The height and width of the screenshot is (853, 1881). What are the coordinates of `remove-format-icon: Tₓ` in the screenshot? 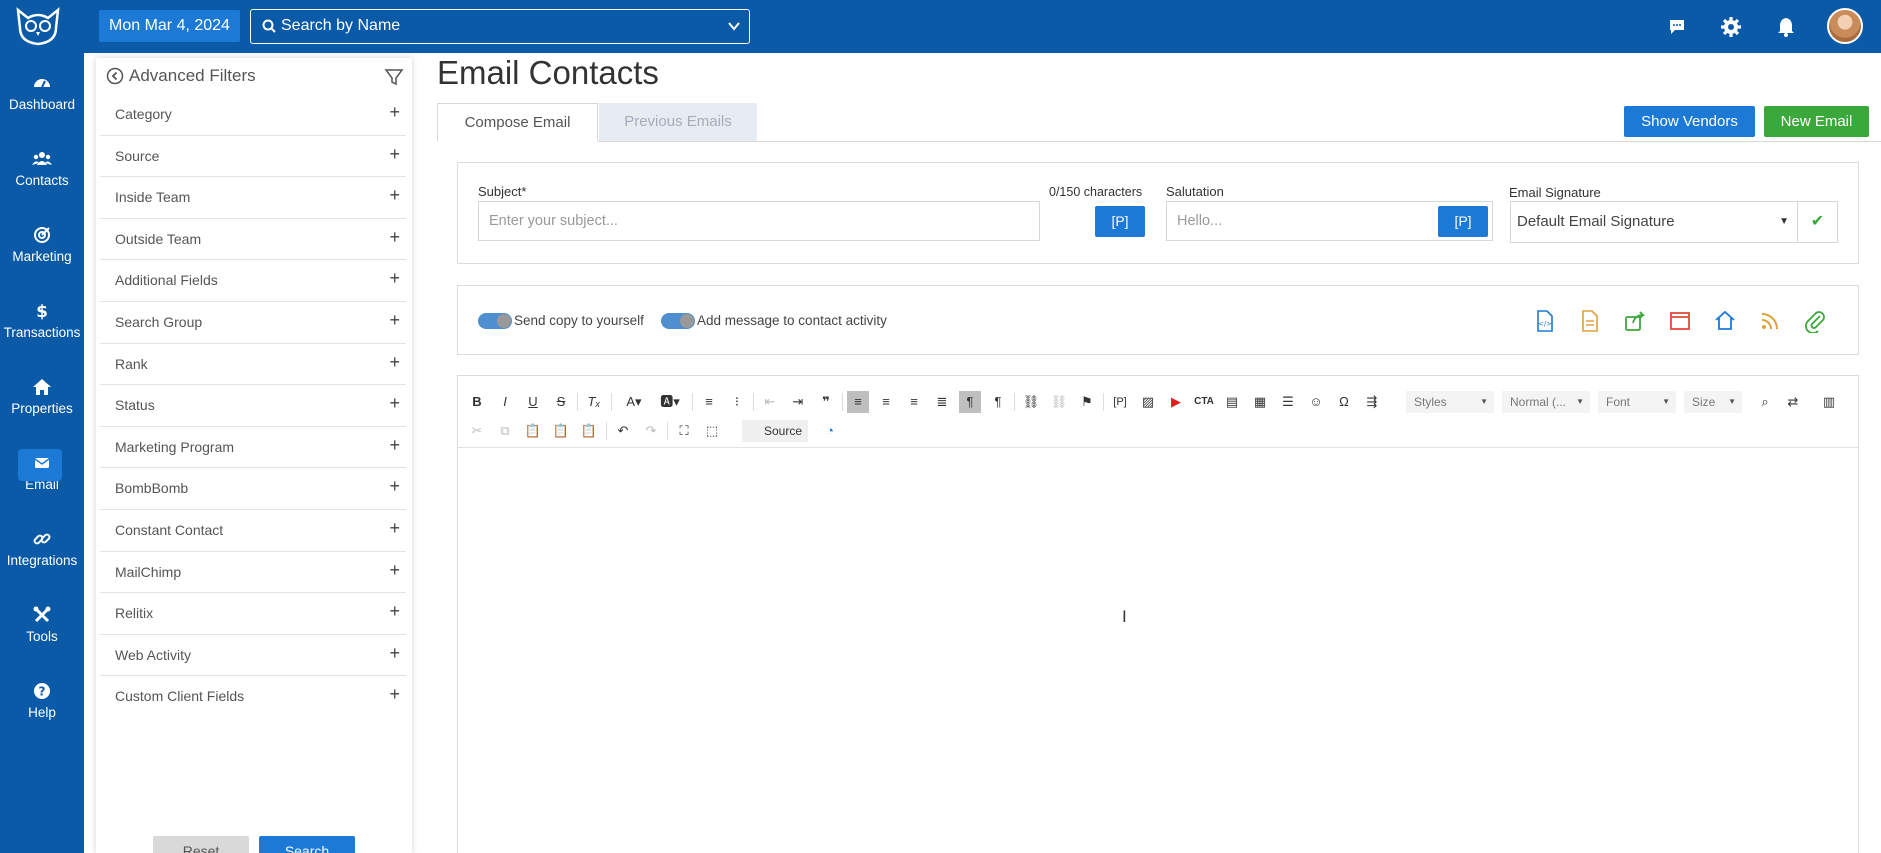 It's located at (594, 402).